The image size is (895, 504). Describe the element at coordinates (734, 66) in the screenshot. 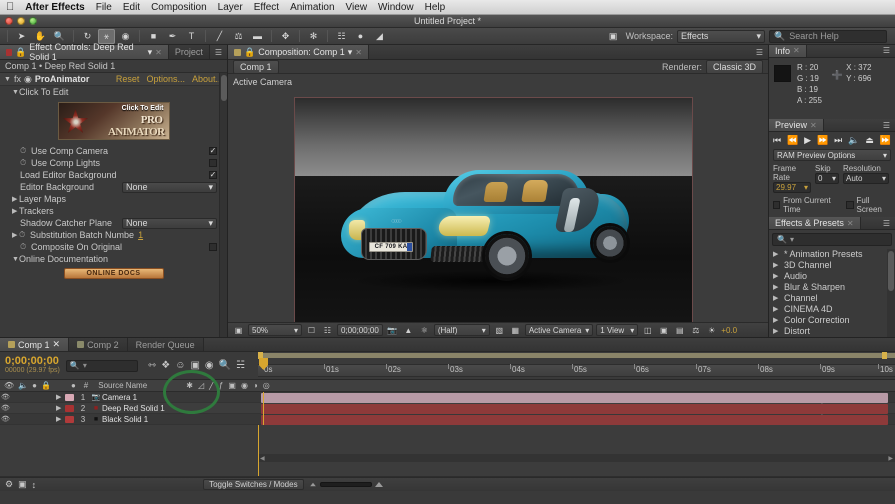

I see `renderer-value: Classic 3D` at that location.